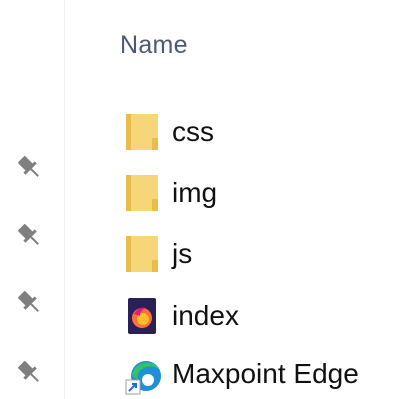 The width and height of the screenshot is (420, 399). What do you see at coordinates (143, 316) in the screenshot?
I see `firefox-html-file-icon` at bounding box center [143, 316].